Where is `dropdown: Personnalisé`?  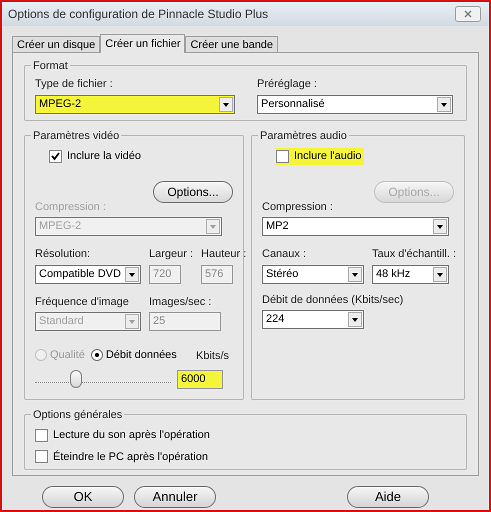 dropdown: Personnalisé is located at coordinates (355, 104).